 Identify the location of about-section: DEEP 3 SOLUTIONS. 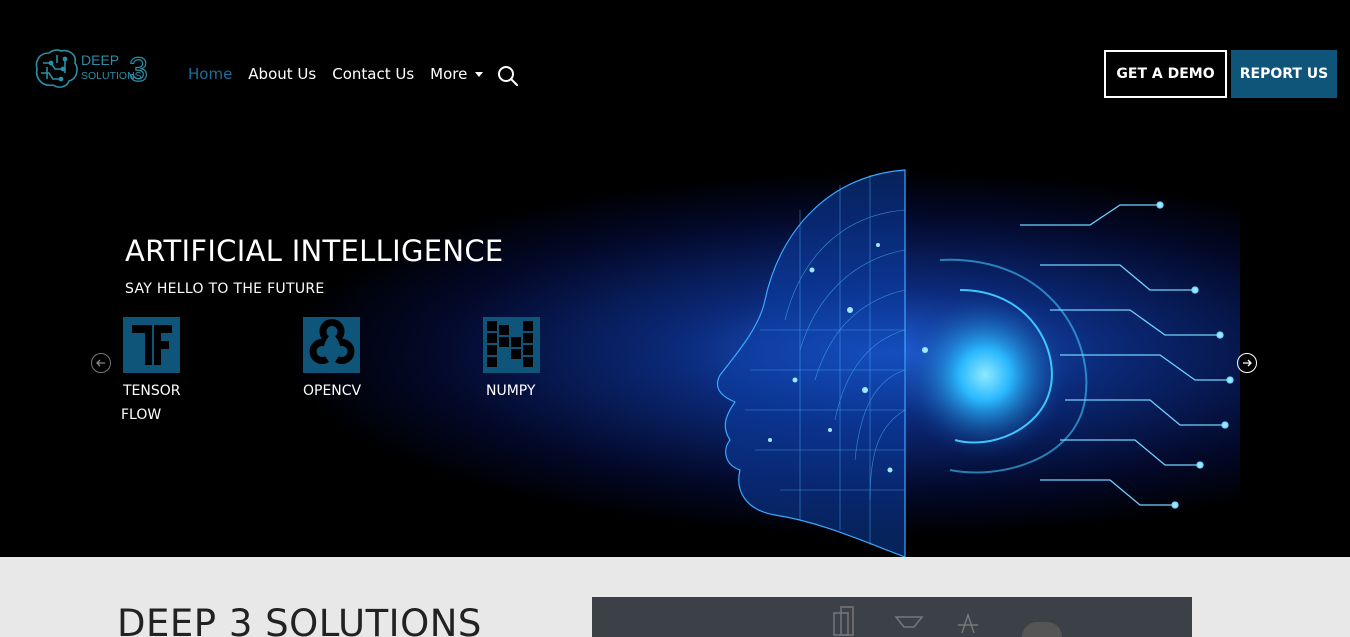
(675, 597).